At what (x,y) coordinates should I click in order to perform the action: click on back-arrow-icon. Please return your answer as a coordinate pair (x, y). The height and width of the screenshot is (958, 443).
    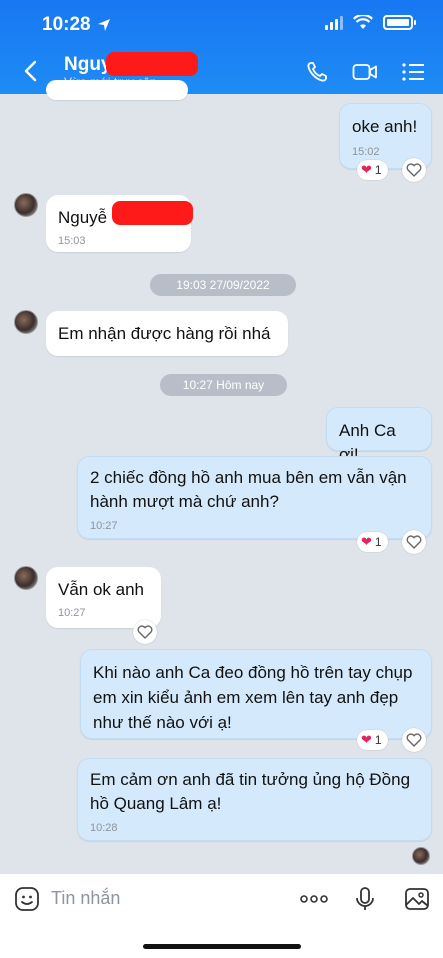
    Looking at the image, I should click on (31, 71).